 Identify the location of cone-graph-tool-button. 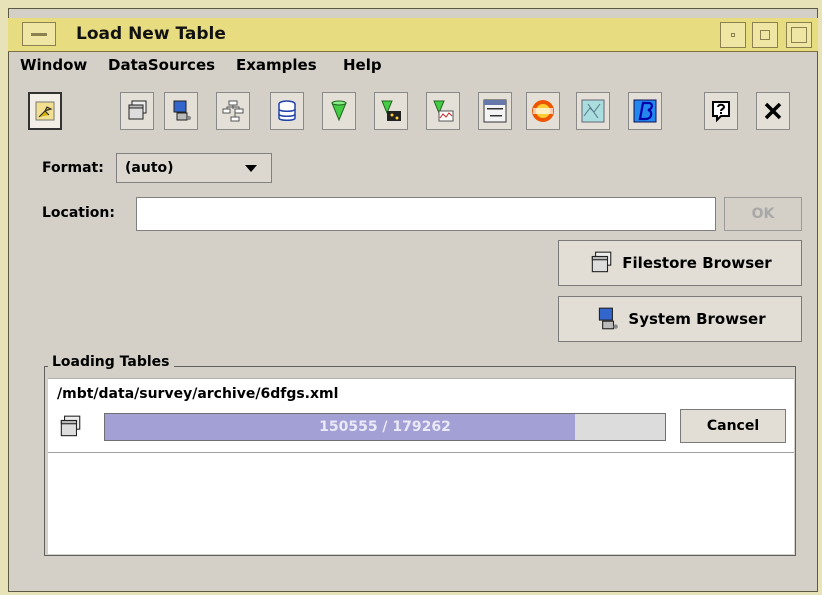
(443, 111).